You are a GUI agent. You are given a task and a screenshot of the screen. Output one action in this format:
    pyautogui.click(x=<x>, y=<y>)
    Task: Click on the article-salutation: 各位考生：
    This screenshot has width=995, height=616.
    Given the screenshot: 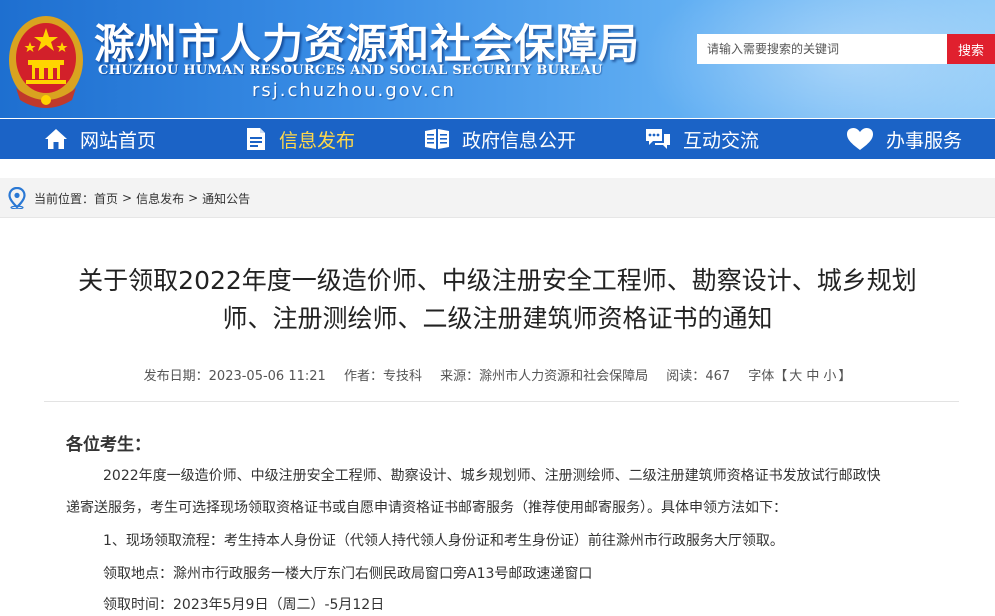 What is the action you would take?
    pyautogui.click(x=108, y=445)
    